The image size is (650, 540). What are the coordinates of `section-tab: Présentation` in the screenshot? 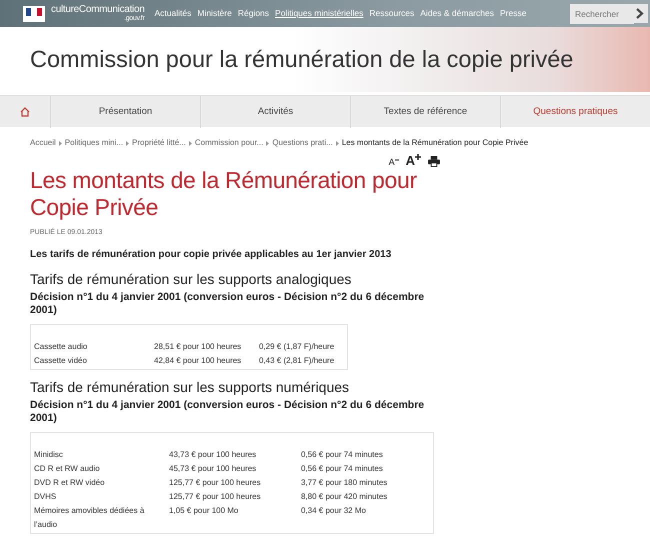 It's located at (125, 112).